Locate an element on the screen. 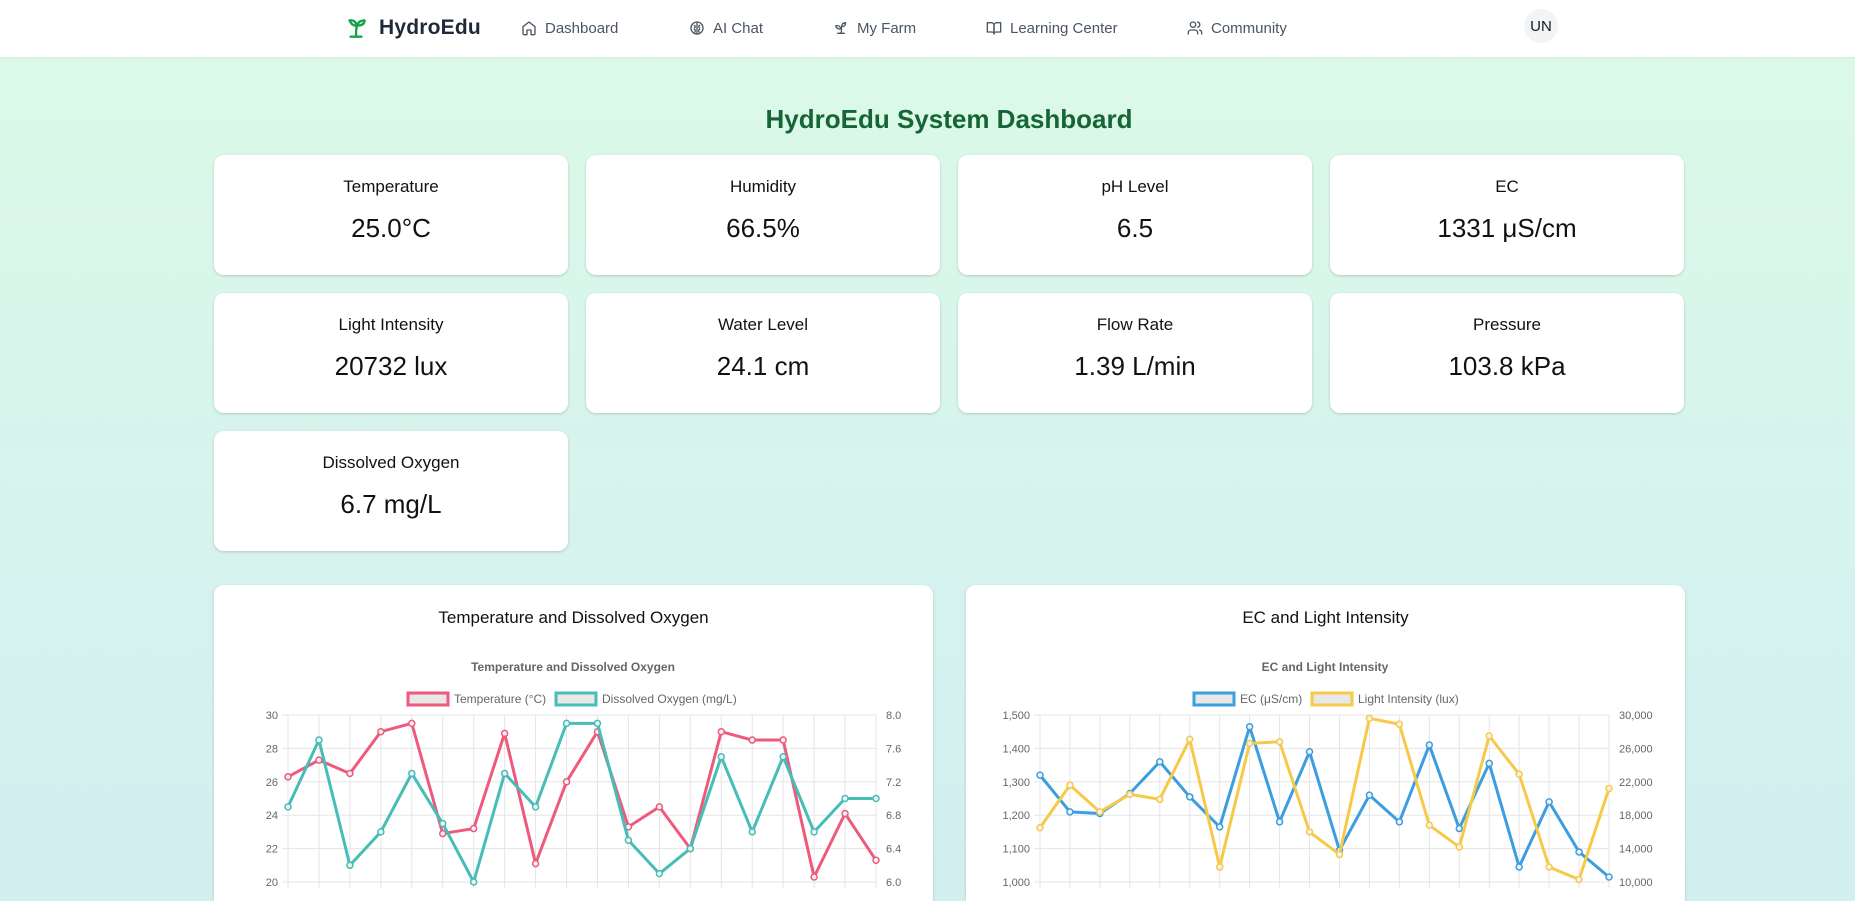 This screenshot has height=901, width=1855. y-right-tick-label: 7.6 is located at coordinates (893, 749).